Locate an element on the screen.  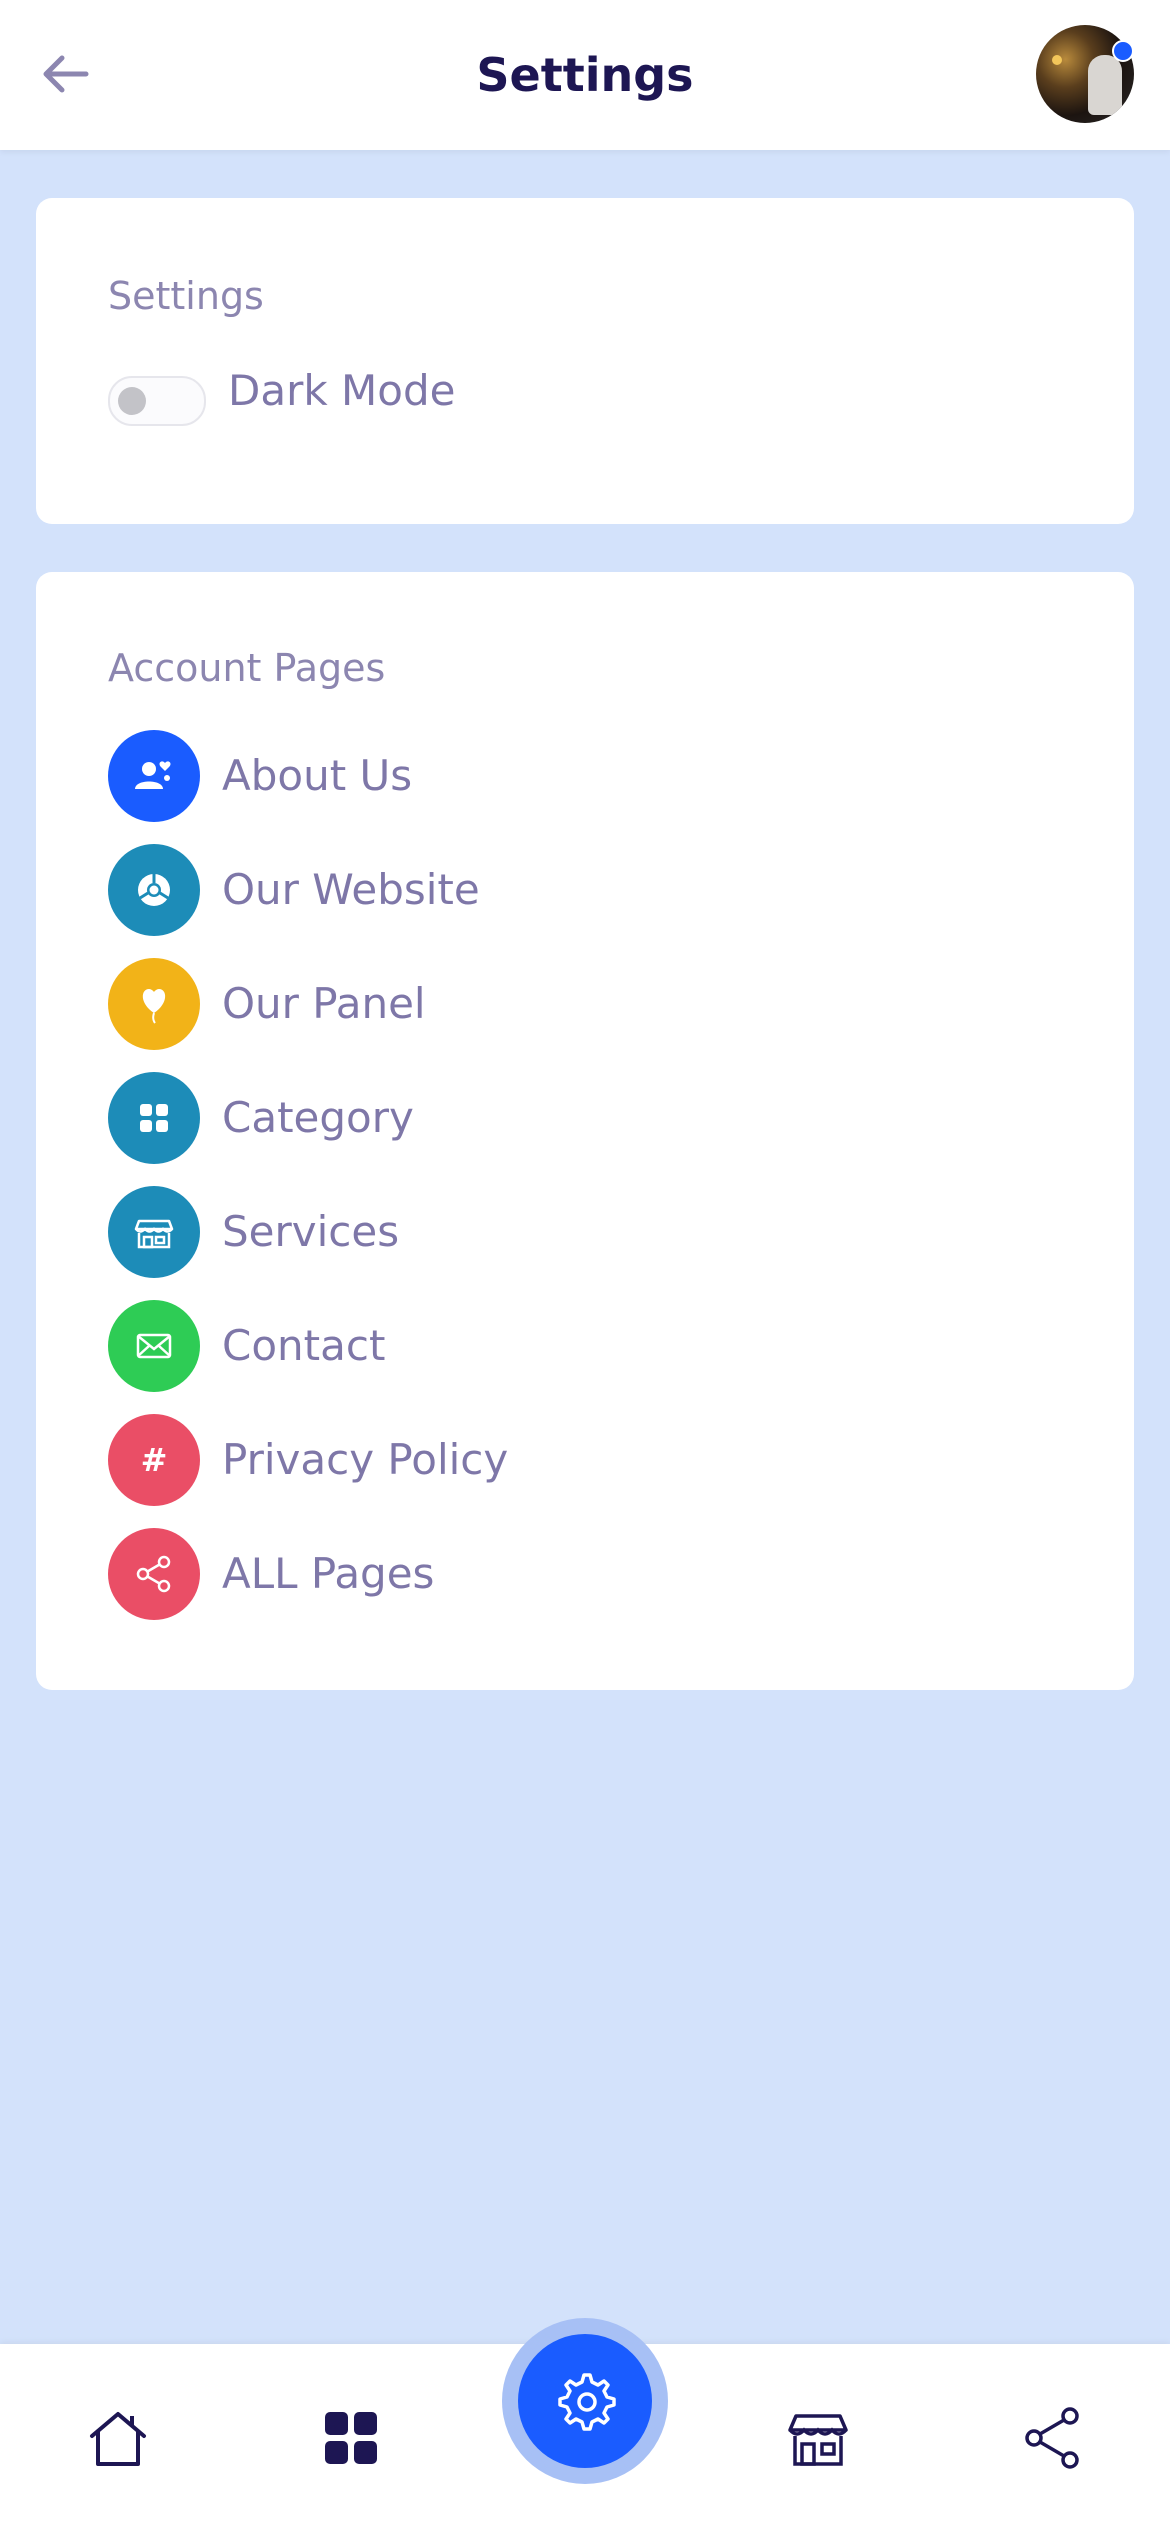
settings-card: Settings Dark Mode is located at coordinates (585, 361).